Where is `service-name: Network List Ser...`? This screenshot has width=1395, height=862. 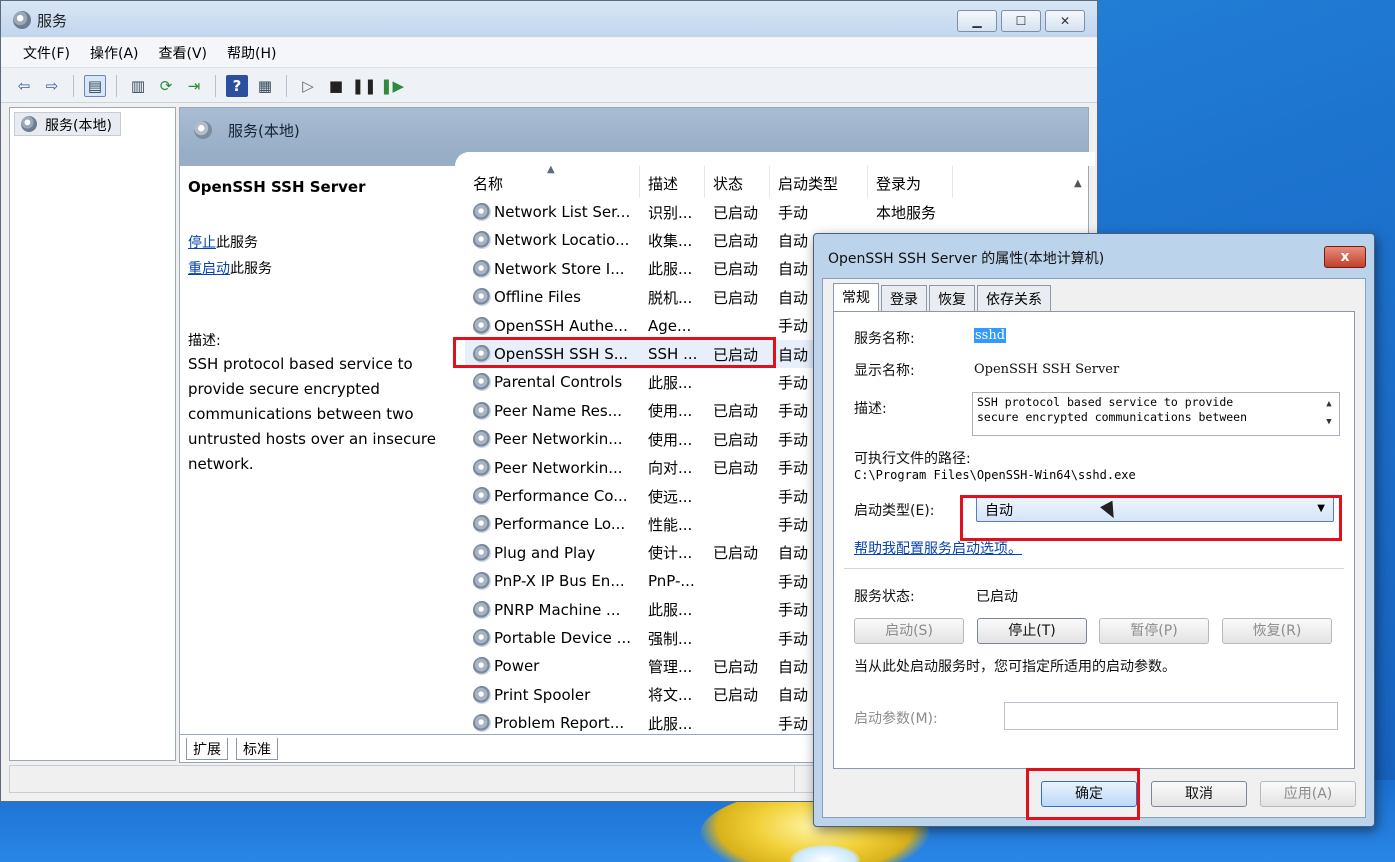
service-name: Network List Ser... is located at coordinates (552, 212).